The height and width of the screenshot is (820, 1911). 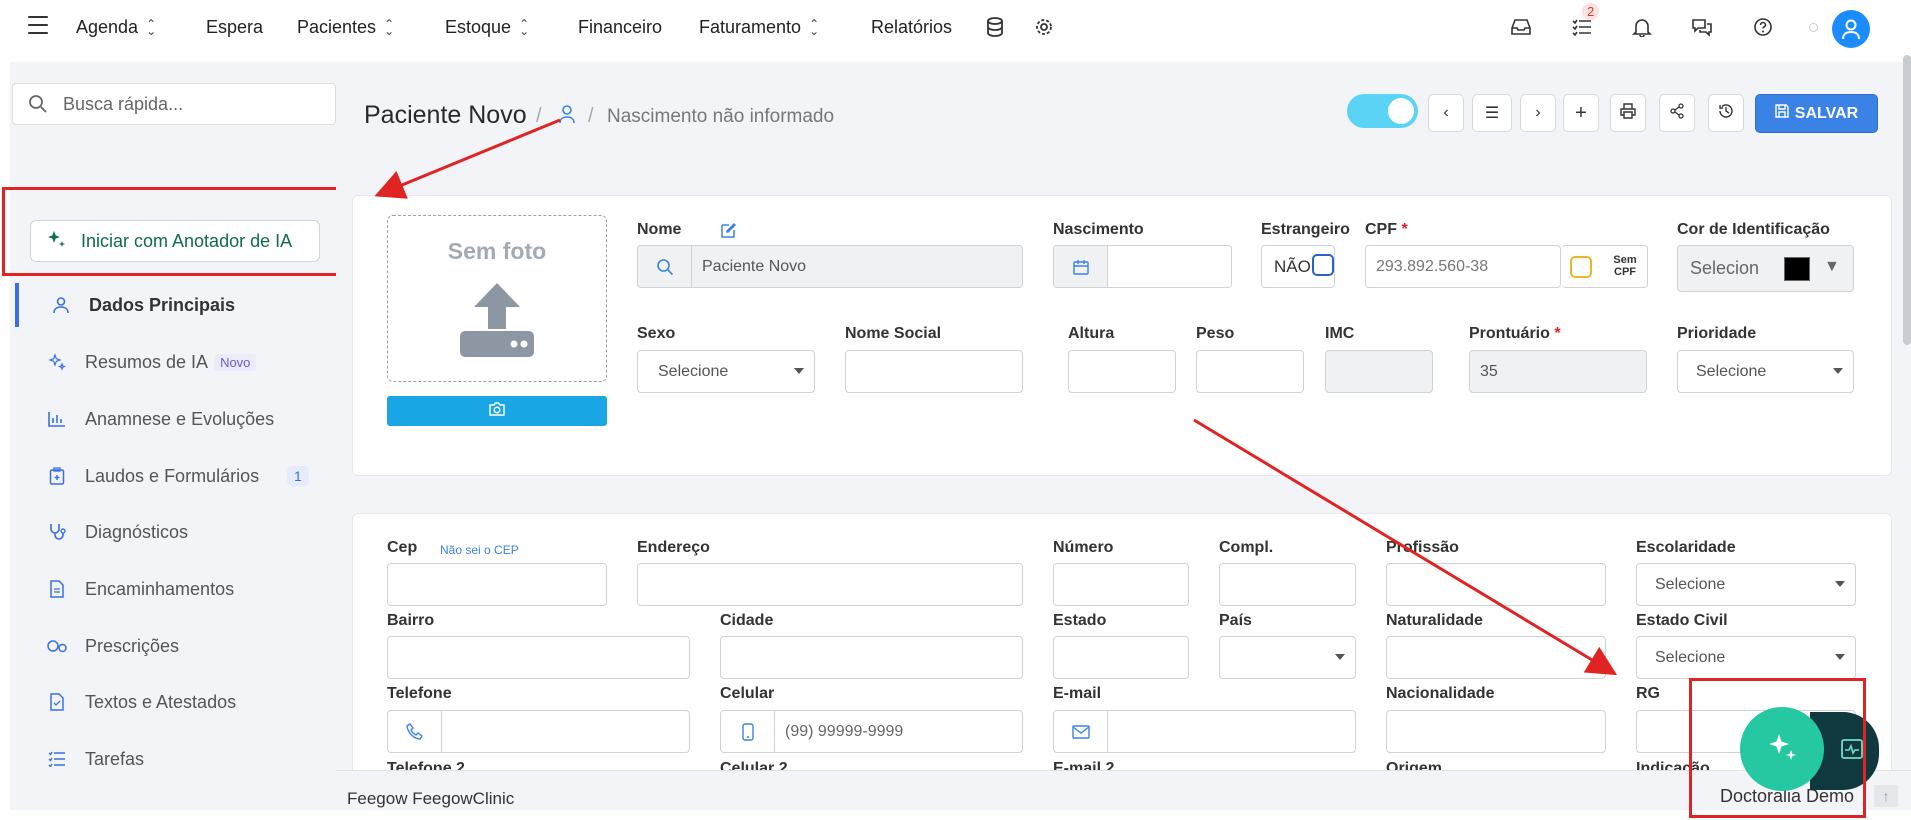 What do you see at coordinates (1605, 266) in the screenshot?
I see `sem-cpf-option: Sem CPF` at bounding box center [1605, 266].